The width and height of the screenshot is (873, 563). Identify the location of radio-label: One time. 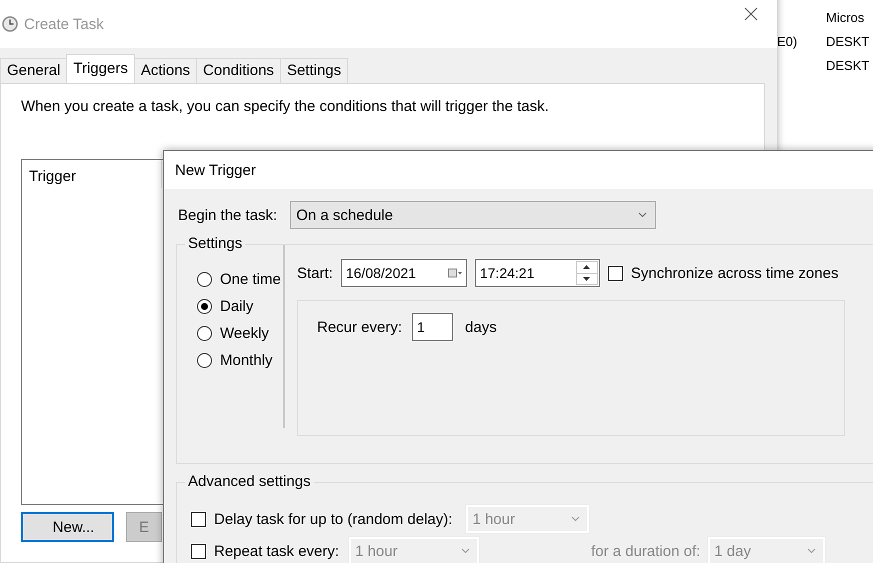
(250, 279).